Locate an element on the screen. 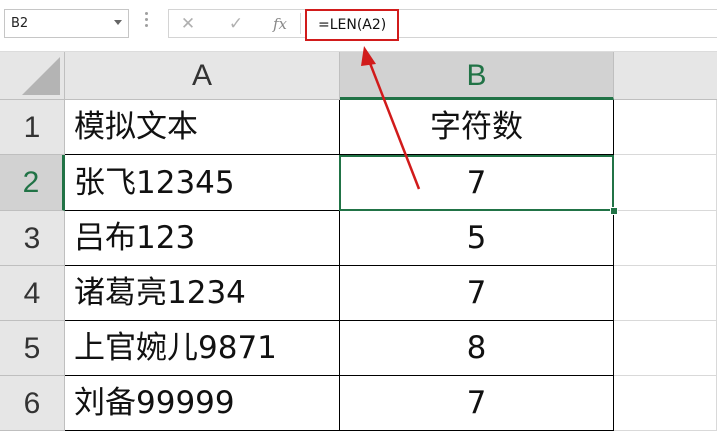 The height and width of the screenshot is (431, 717). cell-b1: 字符数 is located at coordinates (477, 127).